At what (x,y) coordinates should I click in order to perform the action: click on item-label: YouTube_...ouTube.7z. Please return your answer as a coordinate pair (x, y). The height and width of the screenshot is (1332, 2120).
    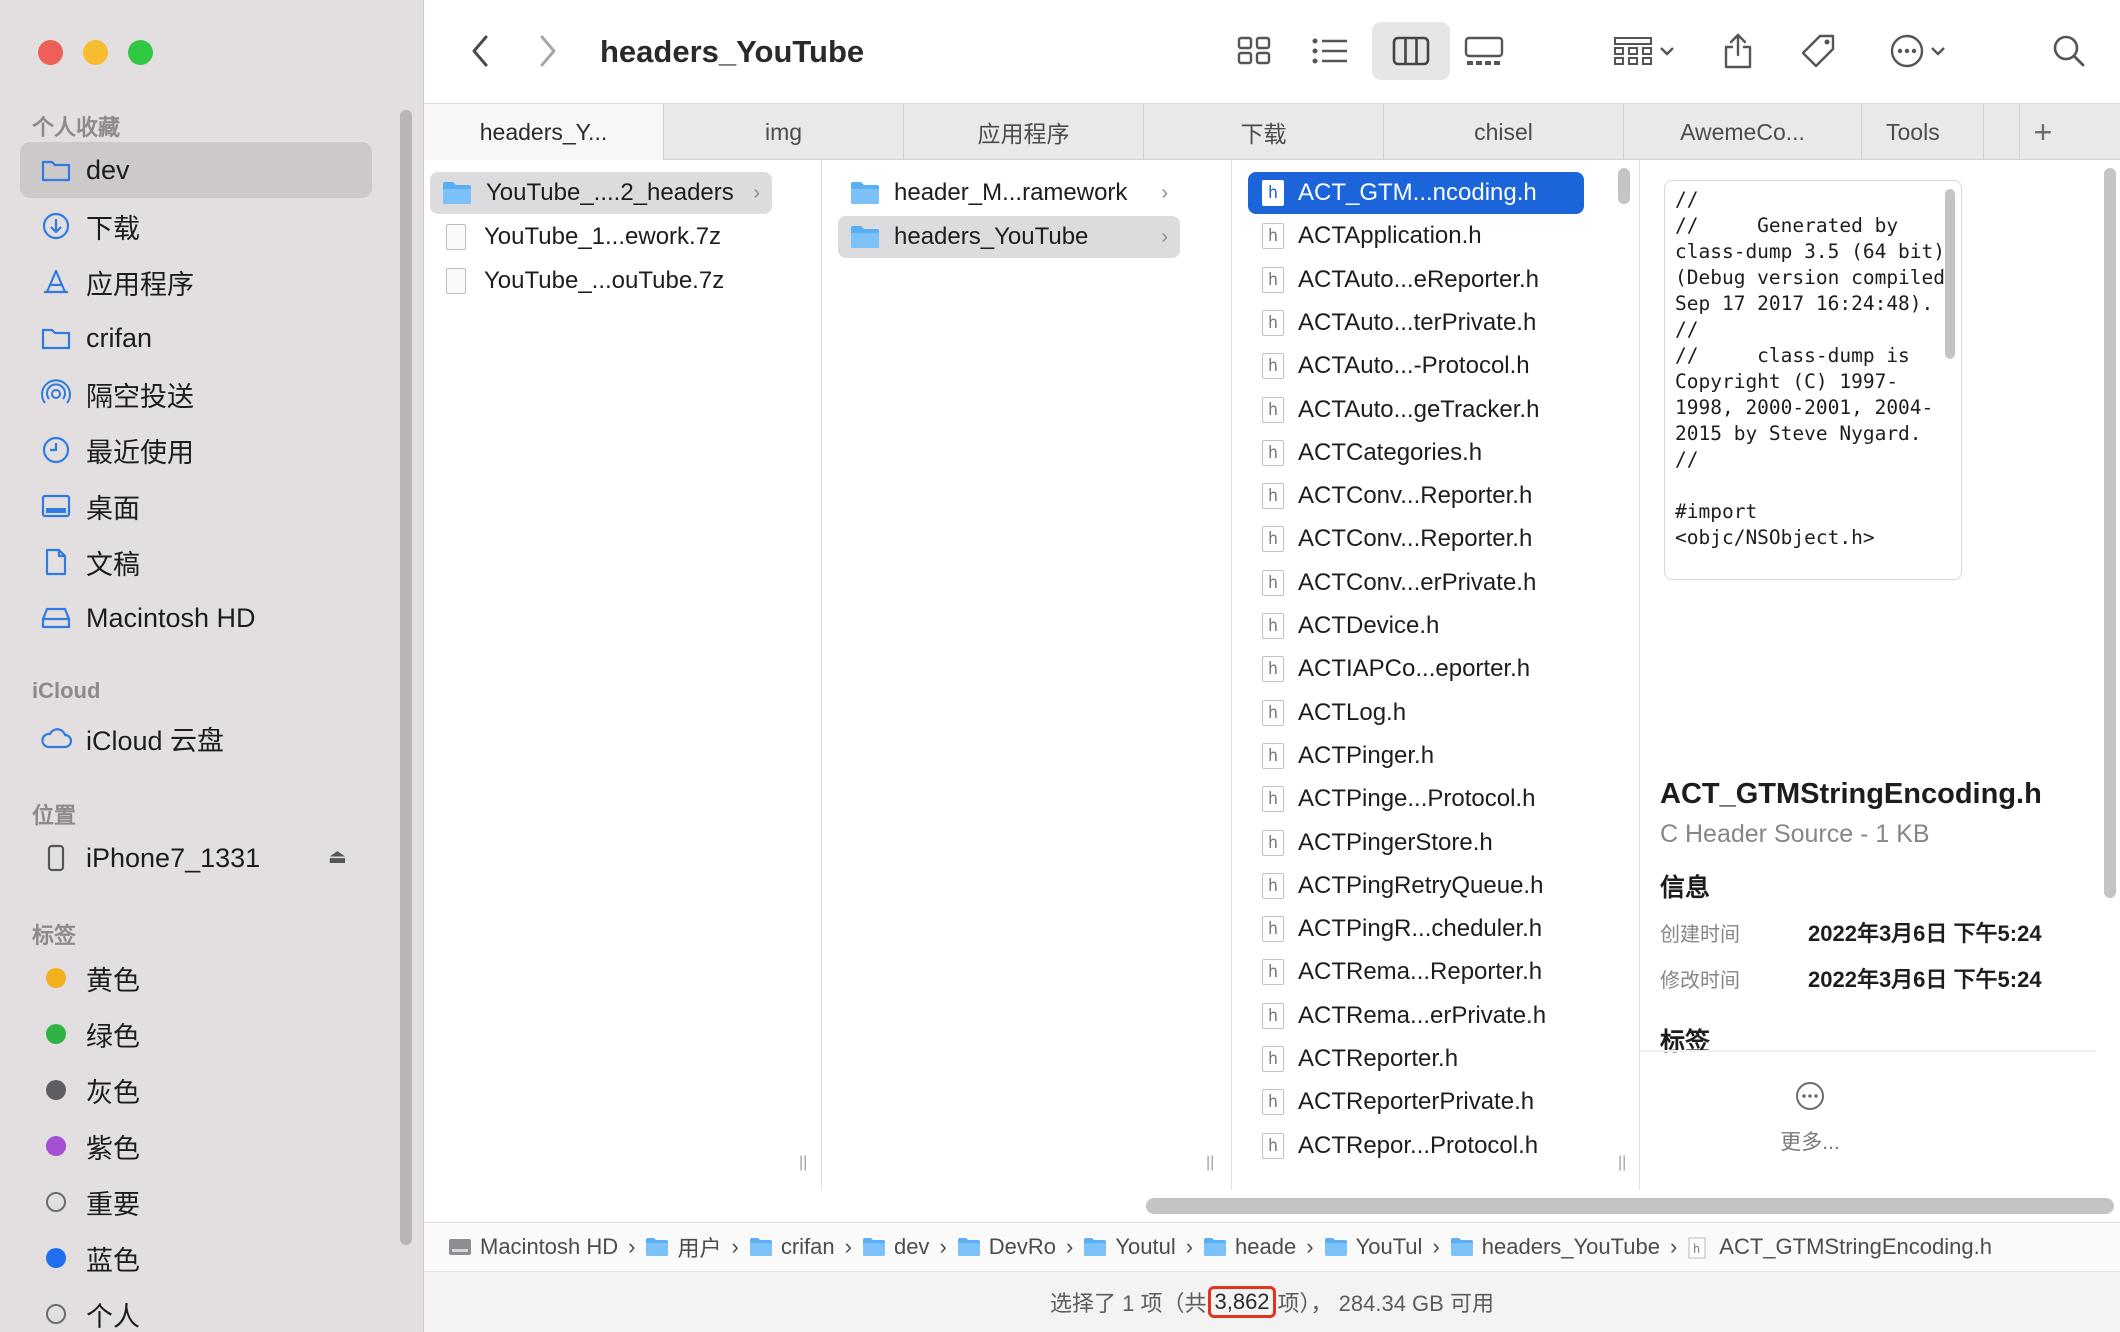
    Looking at the image, I should click on (604, 280).